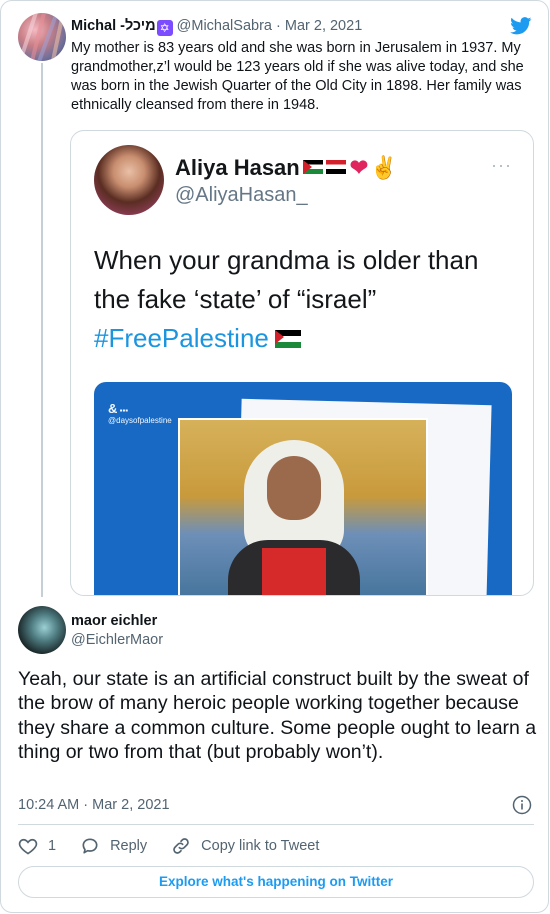 This screenshot has width=550, height=914. I want to click on thread-connector-line, so click(42, 330).